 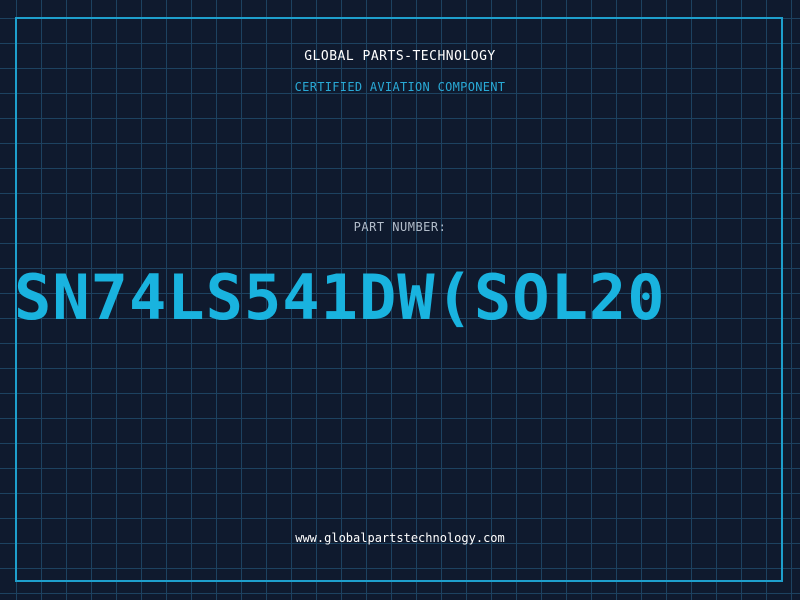 What do you see at coordinates (400, 538) in the screenshot?
I see `website-url: www.globalpartstechnology.com` at bounding box center [400, 538].